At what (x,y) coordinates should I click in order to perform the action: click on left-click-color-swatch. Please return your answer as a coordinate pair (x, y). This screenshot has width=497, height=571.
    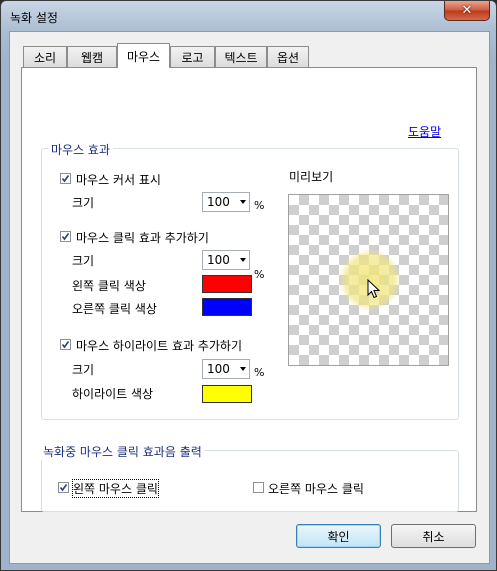
    Looking at the image, I should click on (227, 284).